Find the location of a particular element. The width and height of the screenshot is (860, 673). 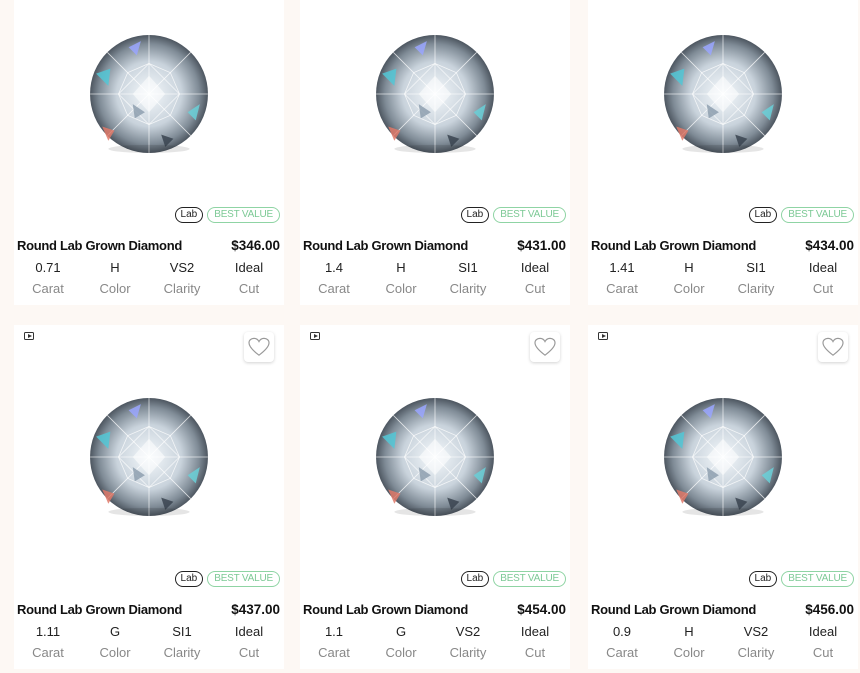

product-price: $346.00 is located at coordinates (255, 245).